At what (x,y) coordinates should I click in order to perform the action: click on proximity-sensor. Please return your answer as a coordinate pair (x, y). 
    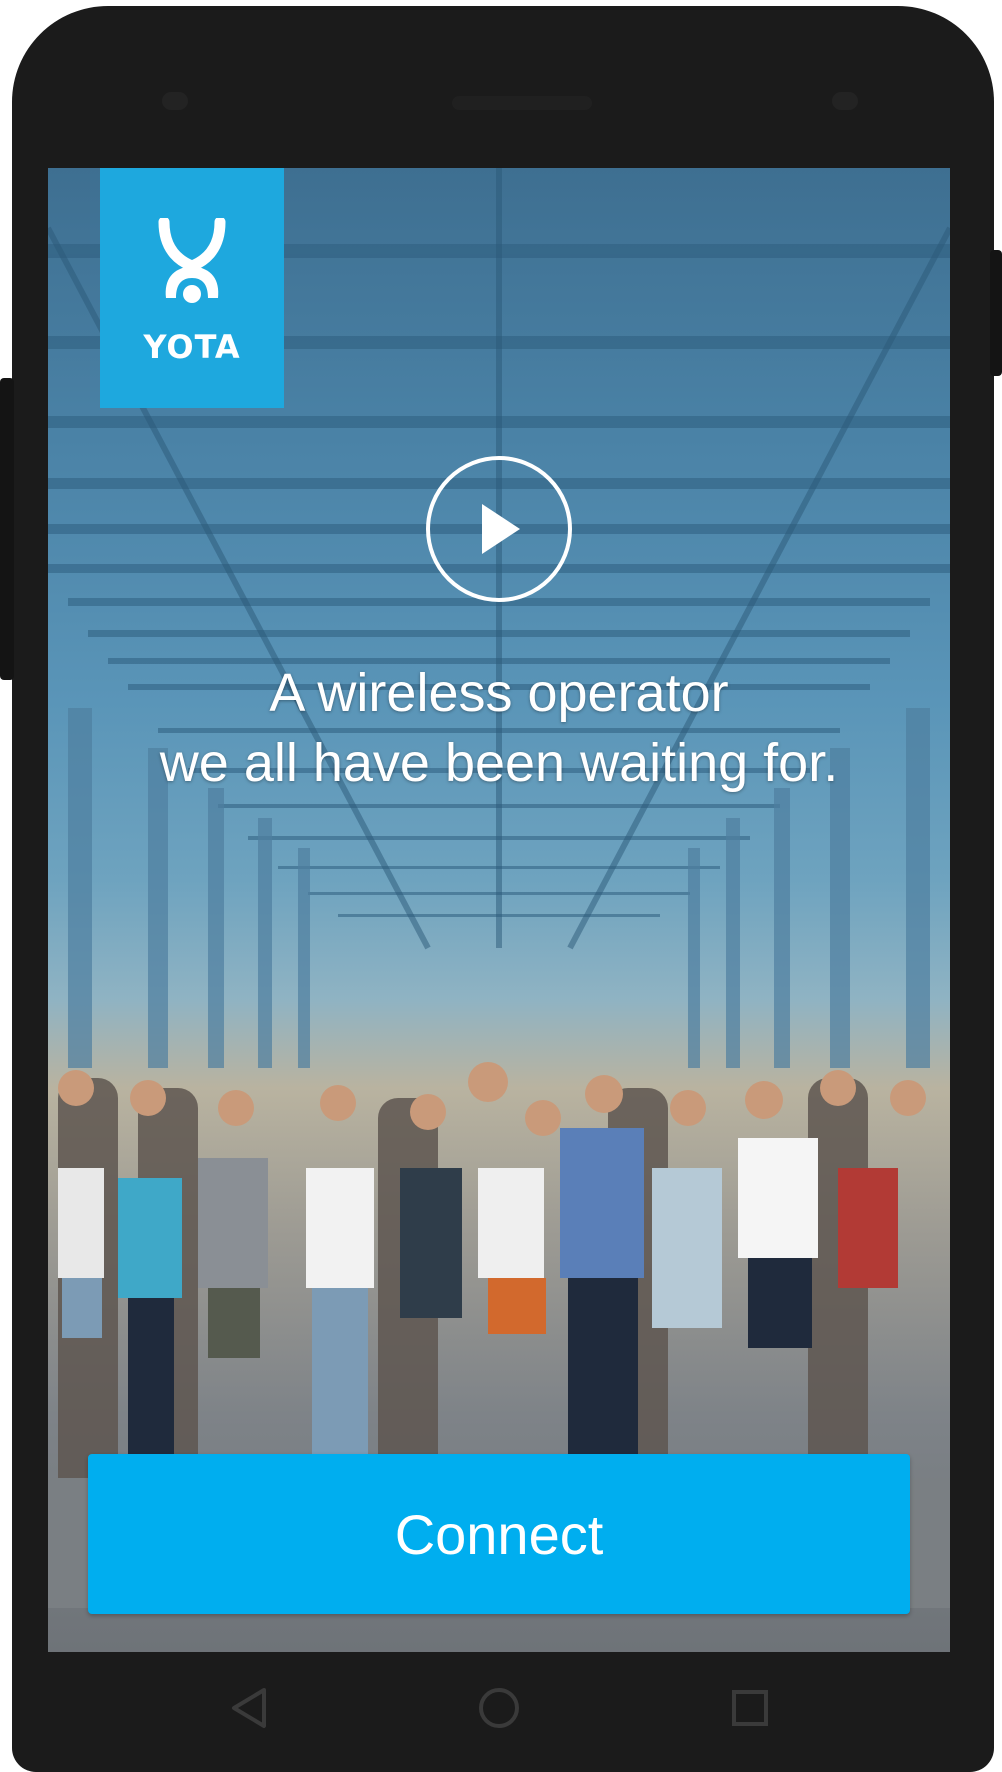
    Looking at the image, I should click on (845, 101).